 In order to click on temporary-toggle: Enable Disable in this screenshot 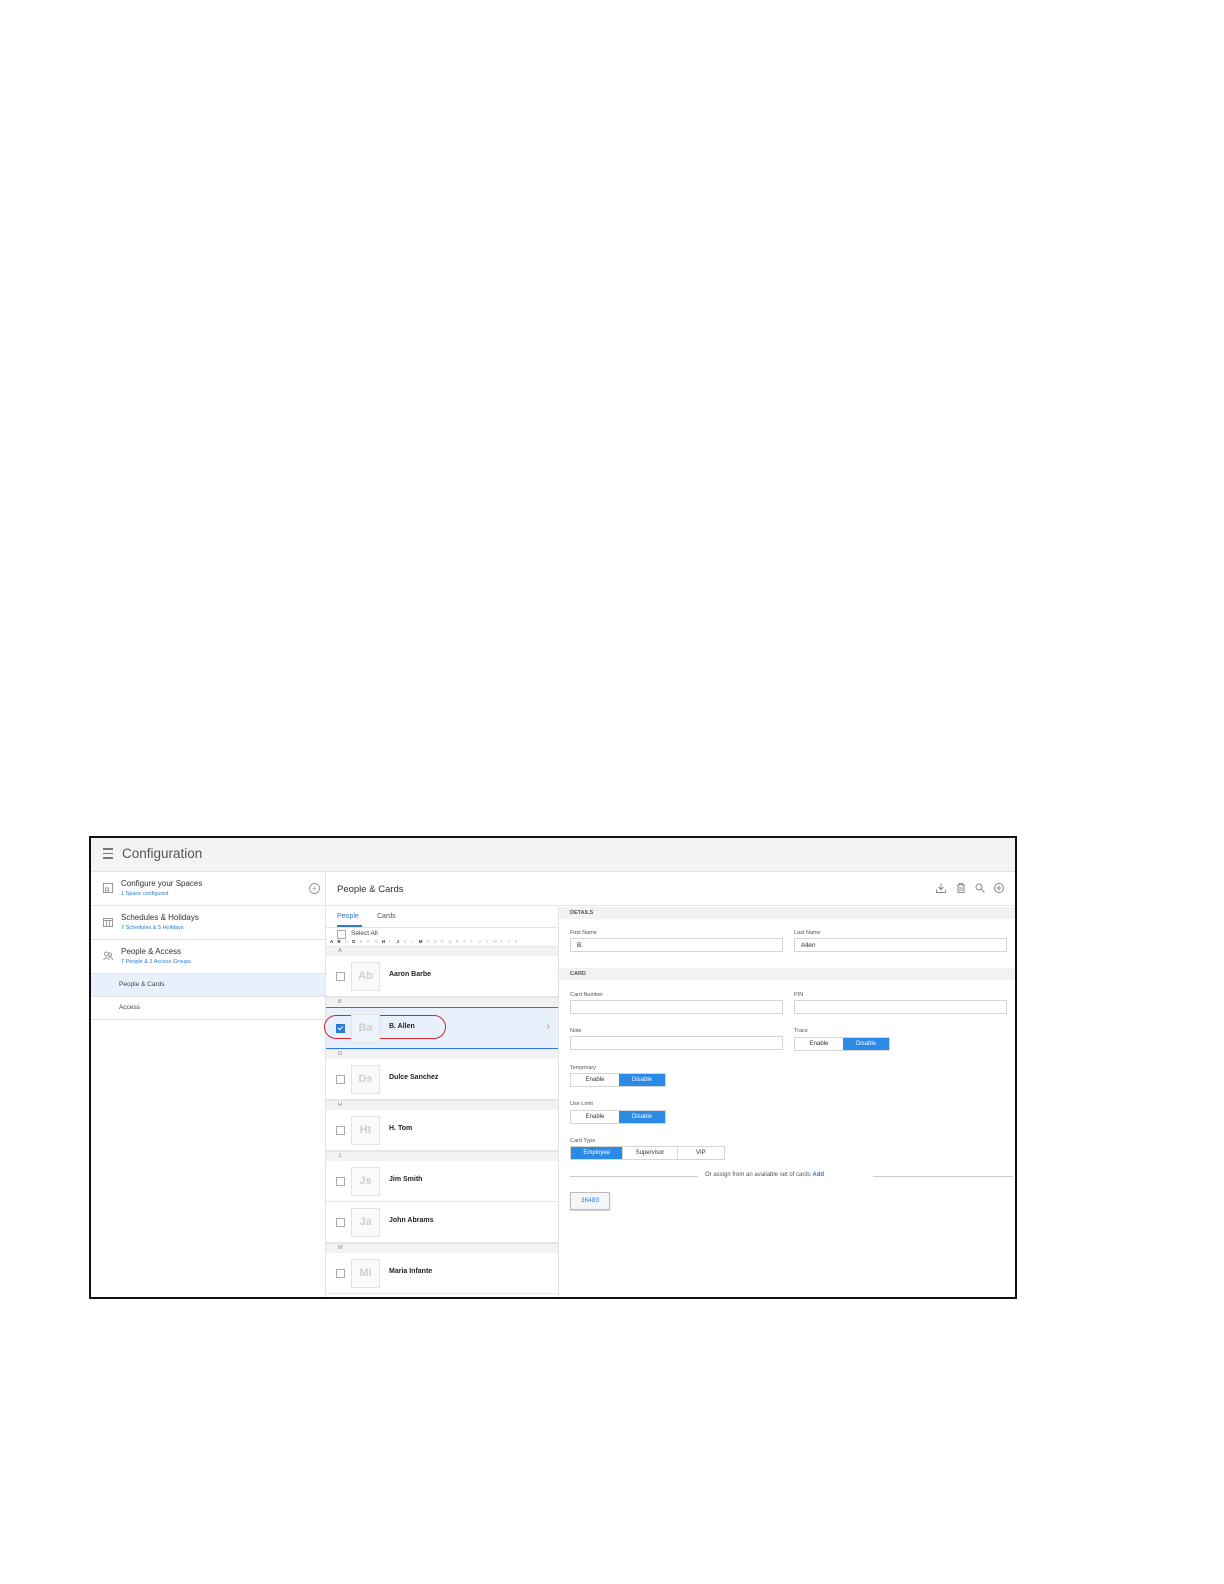, I will do `click(618, 1080)`.